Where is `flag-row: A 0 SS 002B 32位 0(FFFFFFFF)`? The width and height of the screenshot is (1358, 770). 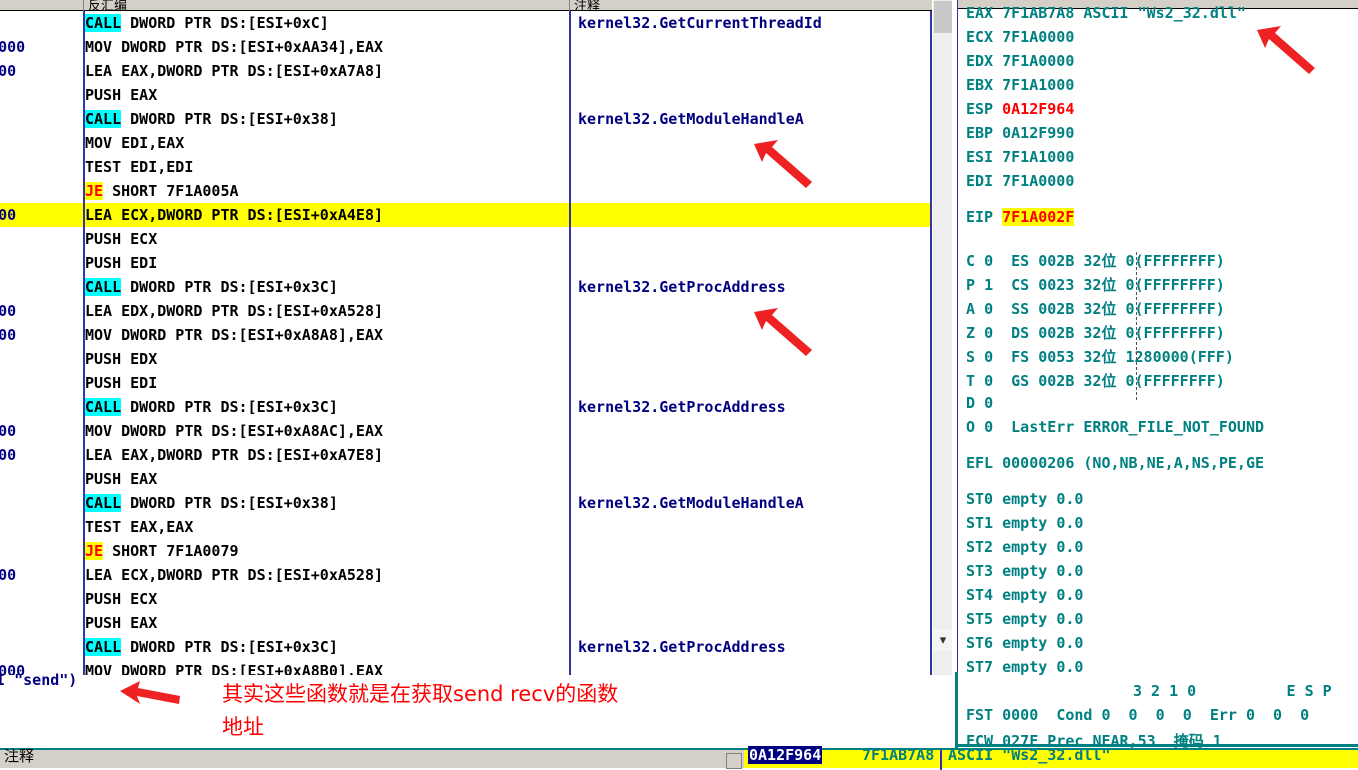 flag-row: A 0 SS 002B 32位 0(FFFFFFFF) is located at coordinates (1095, 308).